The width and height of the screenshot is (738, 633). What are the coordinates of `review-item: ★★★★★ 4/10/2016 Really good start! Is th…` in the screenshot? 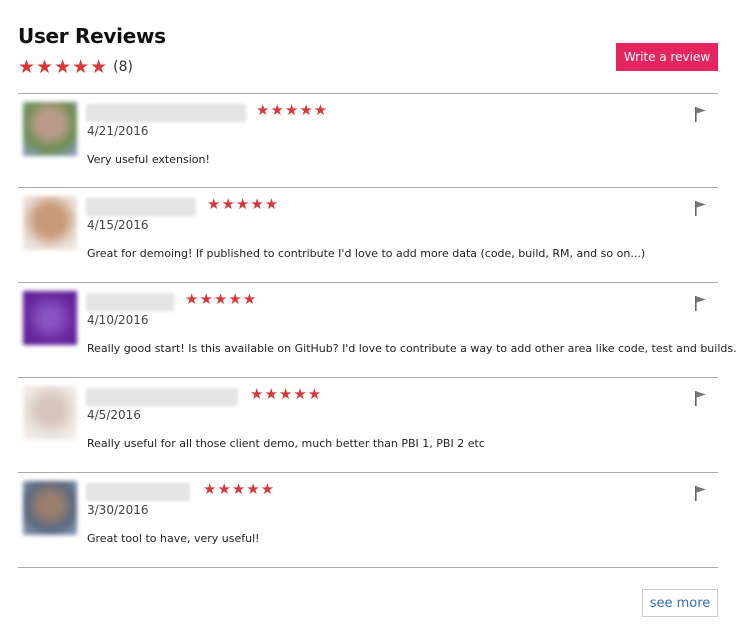 It's located at (377, 330).